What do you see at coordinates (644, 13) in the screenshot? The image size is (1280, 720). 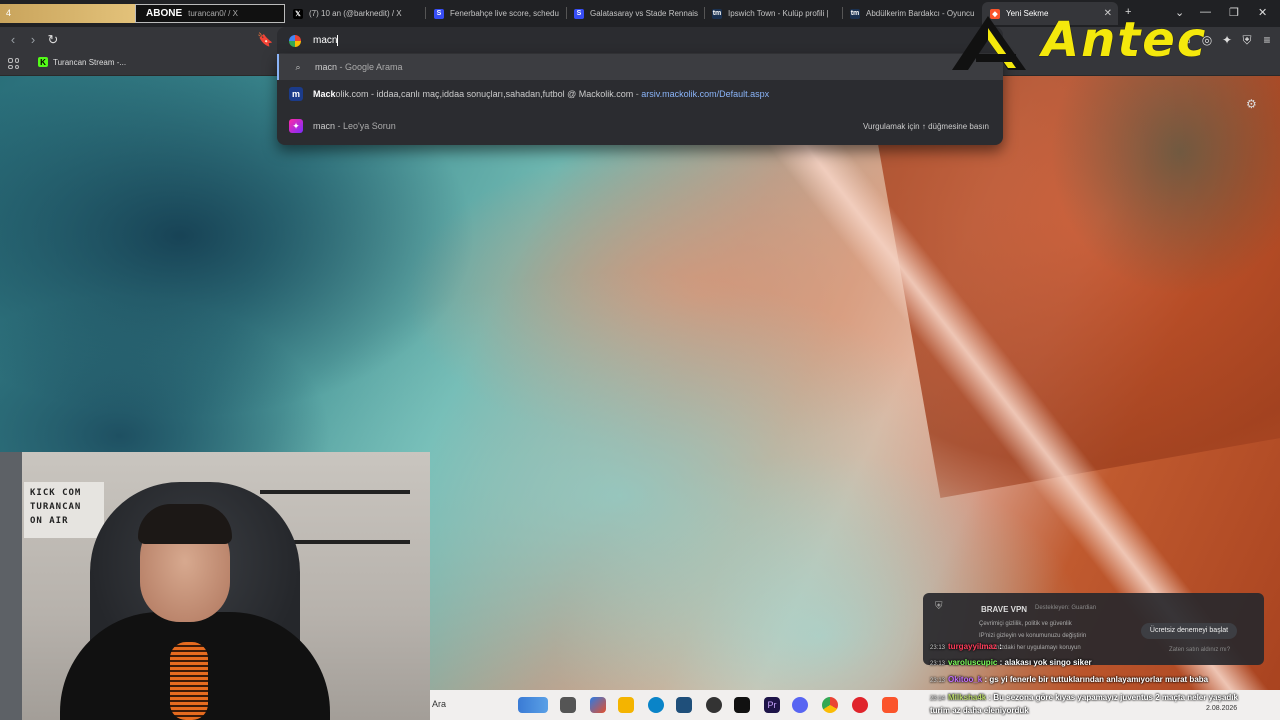 I see `tab-label: Galatasaray vs Stade Rennais` at bounding box center [644, 13].